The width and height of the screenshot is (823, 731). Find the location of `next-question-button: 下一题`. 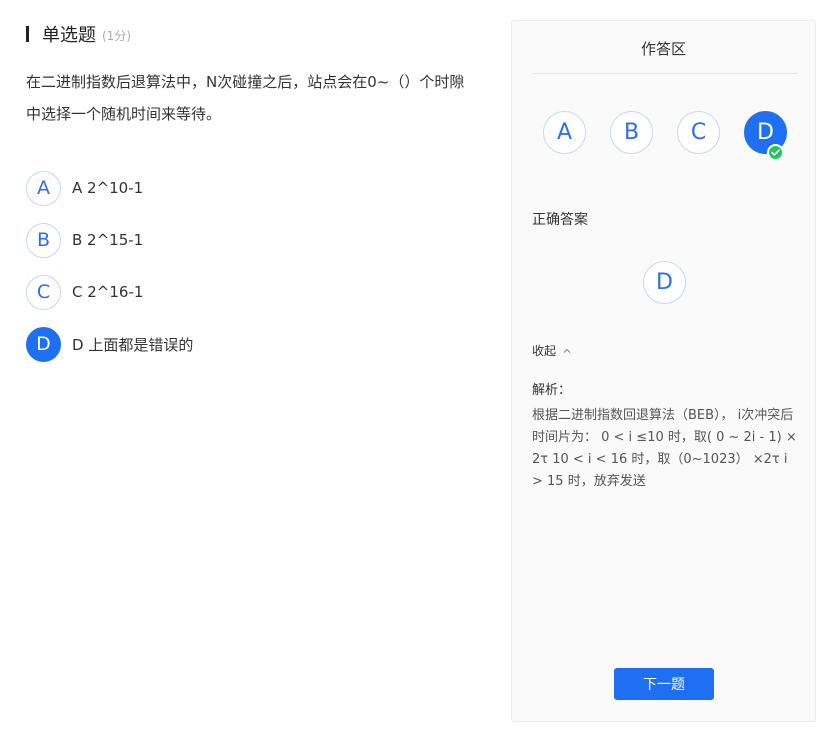

next-question-button: 下一题 is located at coordinates (664, 684).